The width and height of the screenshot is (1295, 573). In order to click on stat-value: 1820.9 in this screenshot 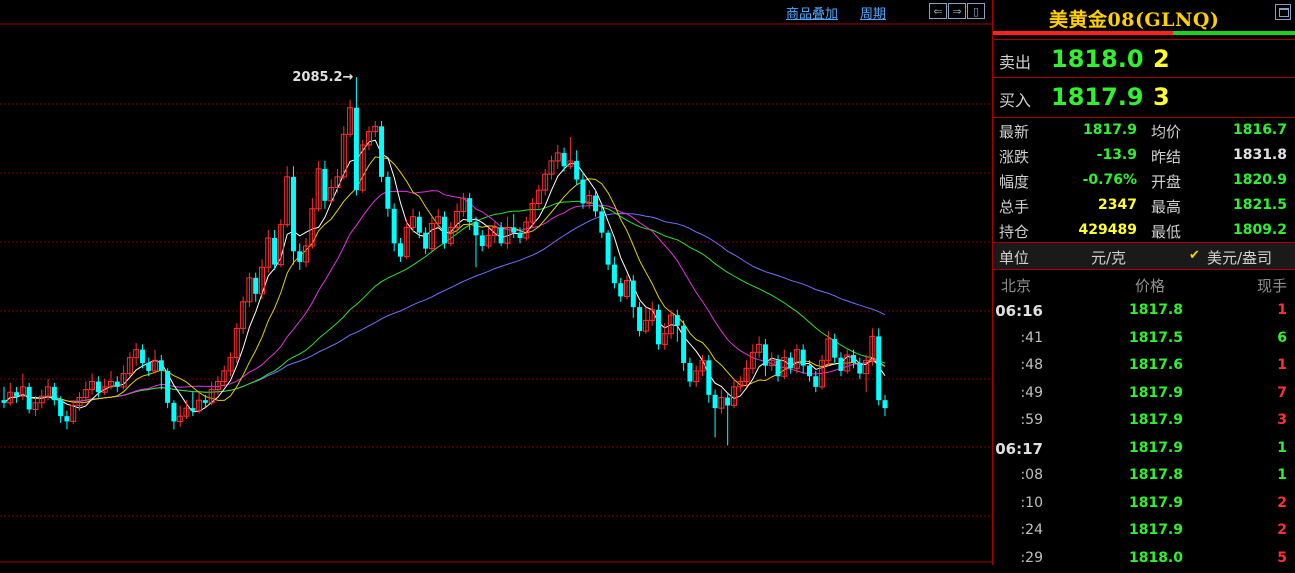, I will do `click(1260, 180)`.